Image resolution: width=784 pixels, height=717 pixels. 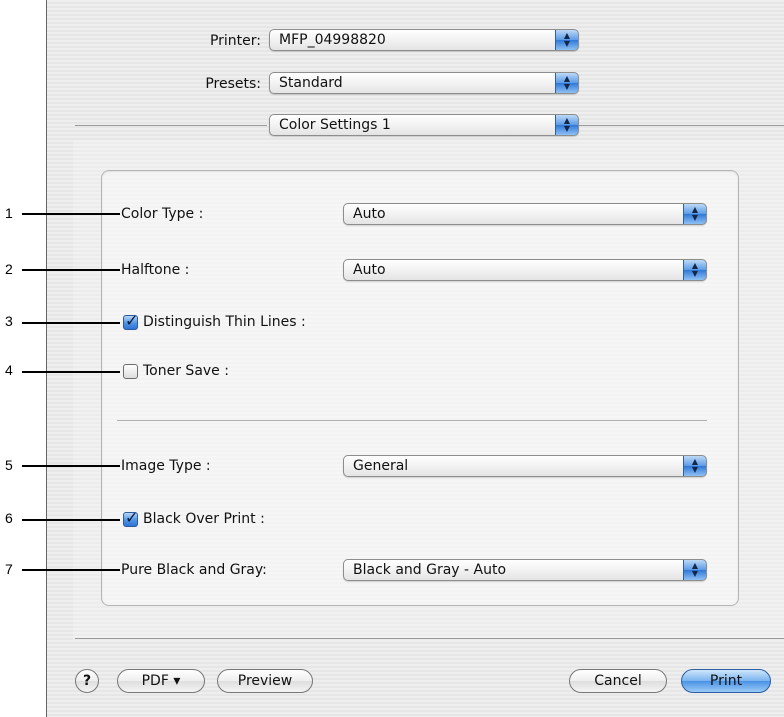 What do you see at coordinates (332, 40) in the screenshot?
I see `printer-value: MFP_04998820` at bounding box center [332, 40].